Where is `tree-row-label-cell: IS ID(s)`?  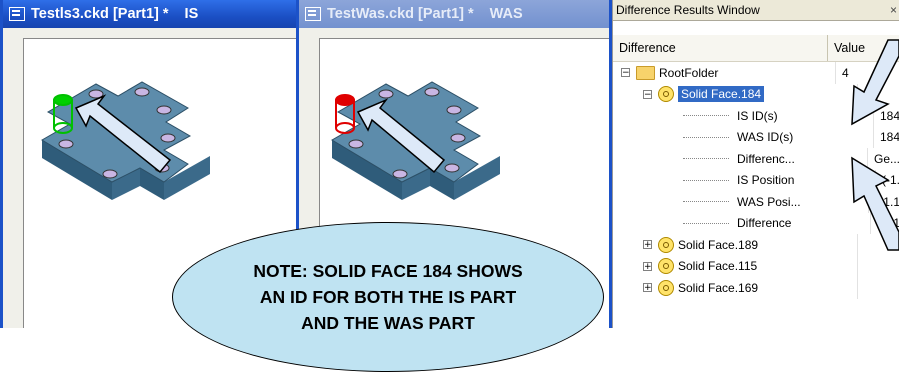 tree-row-label-cell: IS ID(s) is located at coordinates (743, 116).